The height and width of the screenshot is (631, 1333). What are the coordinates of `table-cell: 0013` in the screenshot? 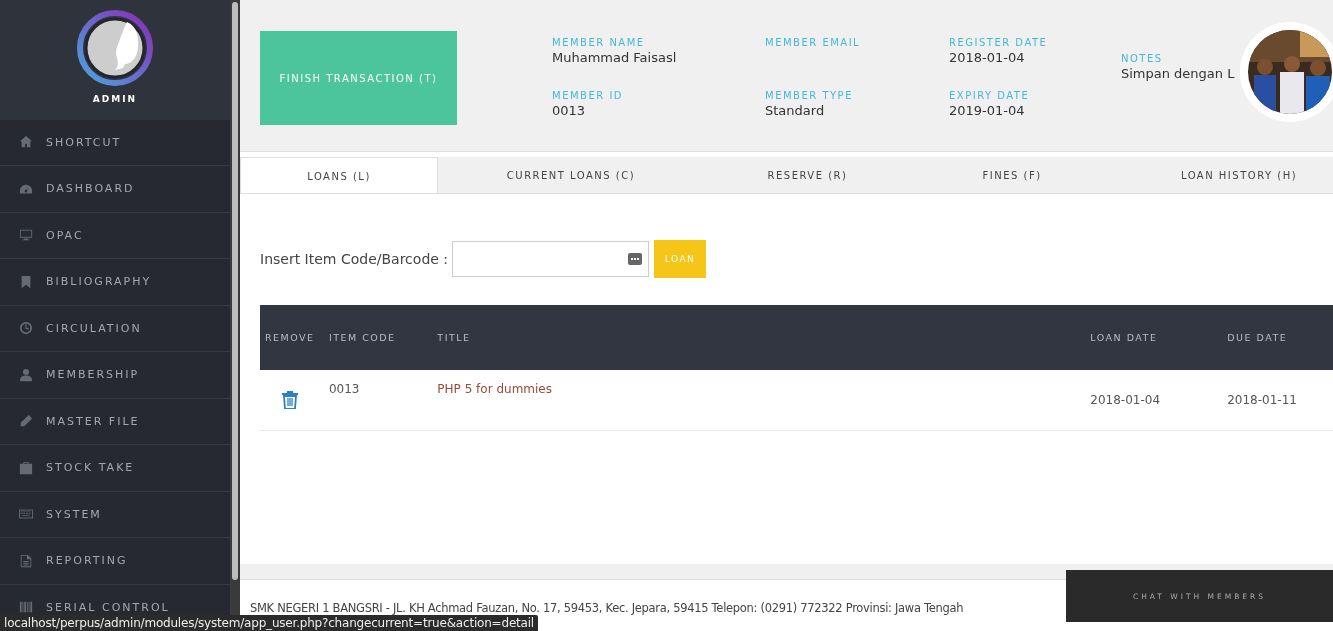 It's located at (378, 400).